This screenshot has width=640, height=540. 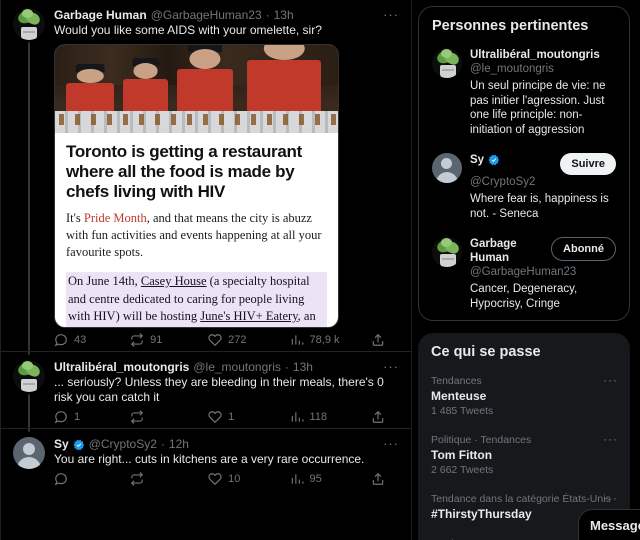 What do you see at coordinates (330, 417) in the screenshot?
I see `views-button: 118` at bounding box center [330, 417].